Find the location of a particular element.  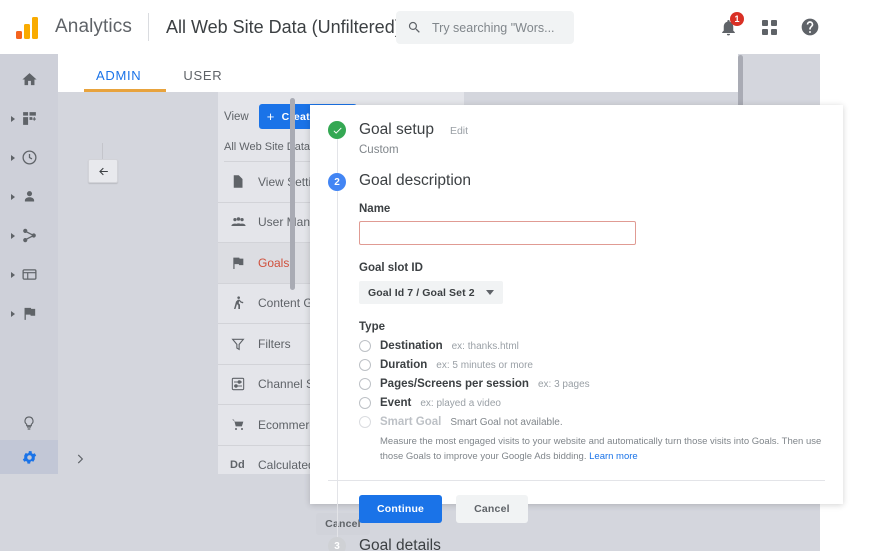

radio-hint: ex: thanks.html is located at coordinates (485, 346).